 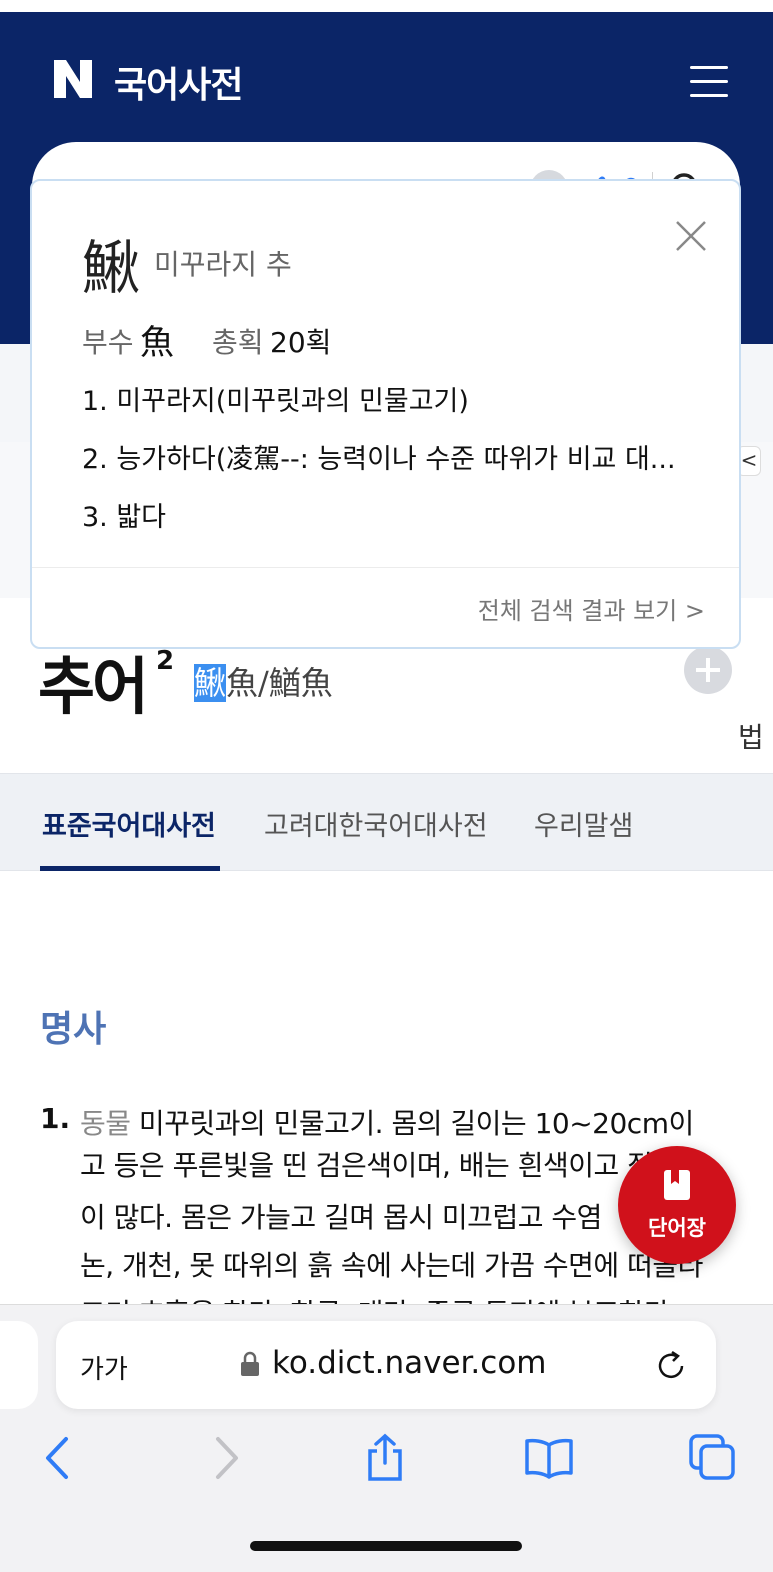 I want to click on tabs-icon, so click(x=713, y=1458).